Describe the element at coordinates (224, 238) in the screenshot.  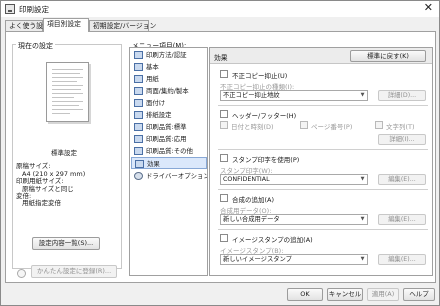
I see `image-stamp-checkbox` at that location.